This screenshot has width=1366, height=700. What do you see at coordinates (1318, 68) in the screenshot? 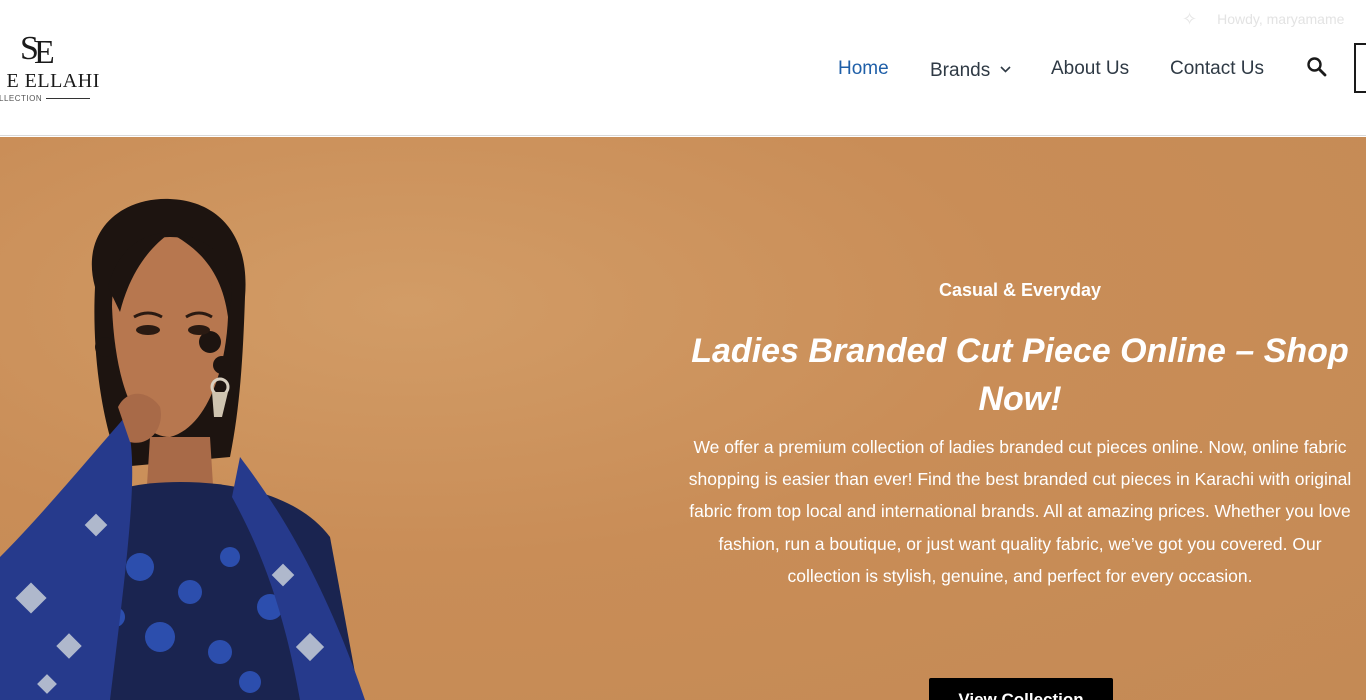
I see `search-icon` at bounding box center [1318, 68].